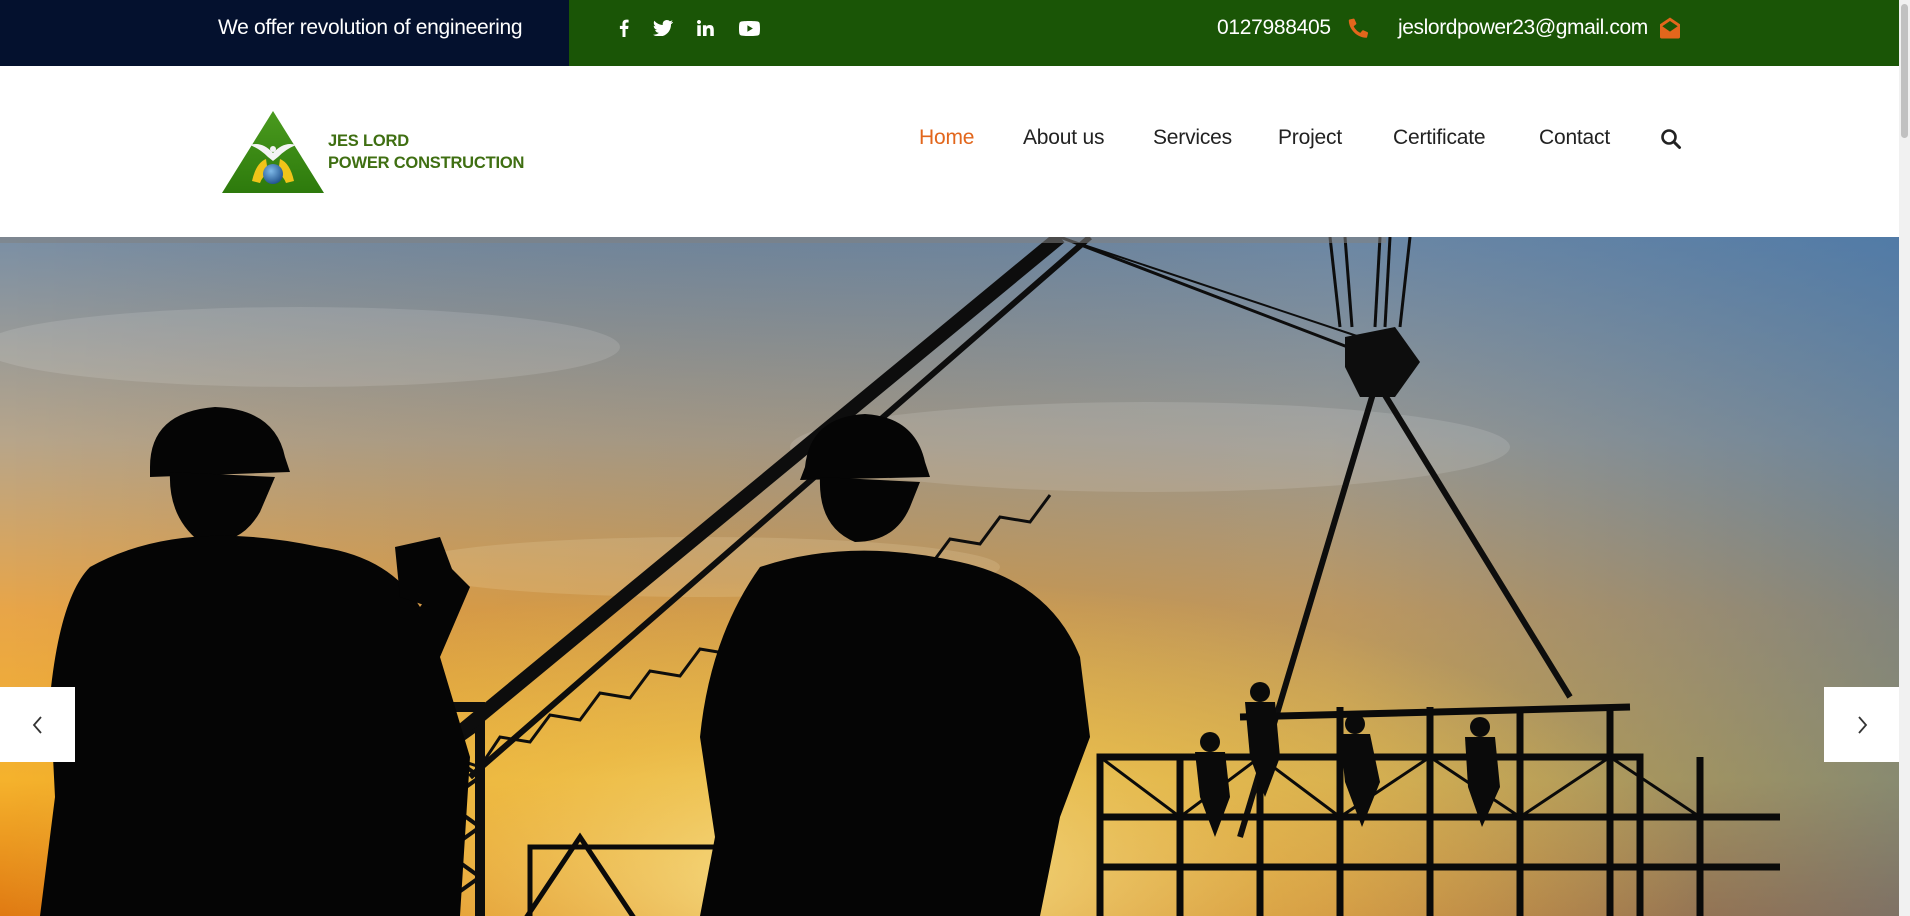 This screenshot has width=1910, height=916. Describe the element at coordinates (705, 28) in the screenshot. I see `linkedin-icon` at that location.